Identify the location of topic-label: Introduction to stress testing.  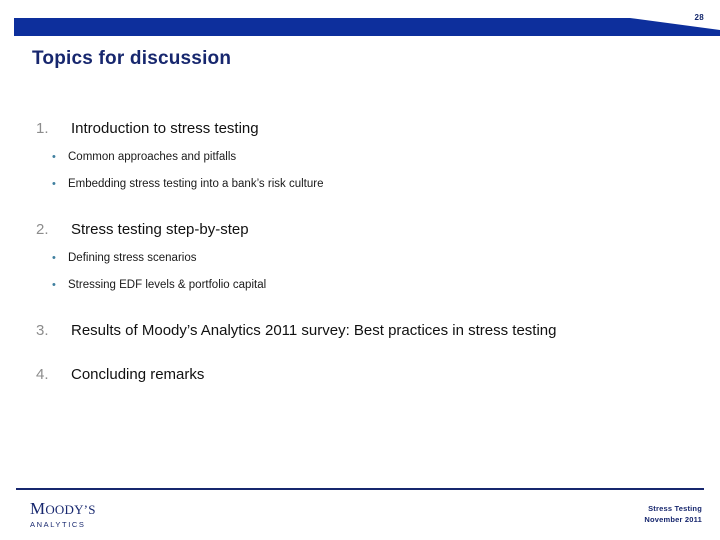
(165, 128).